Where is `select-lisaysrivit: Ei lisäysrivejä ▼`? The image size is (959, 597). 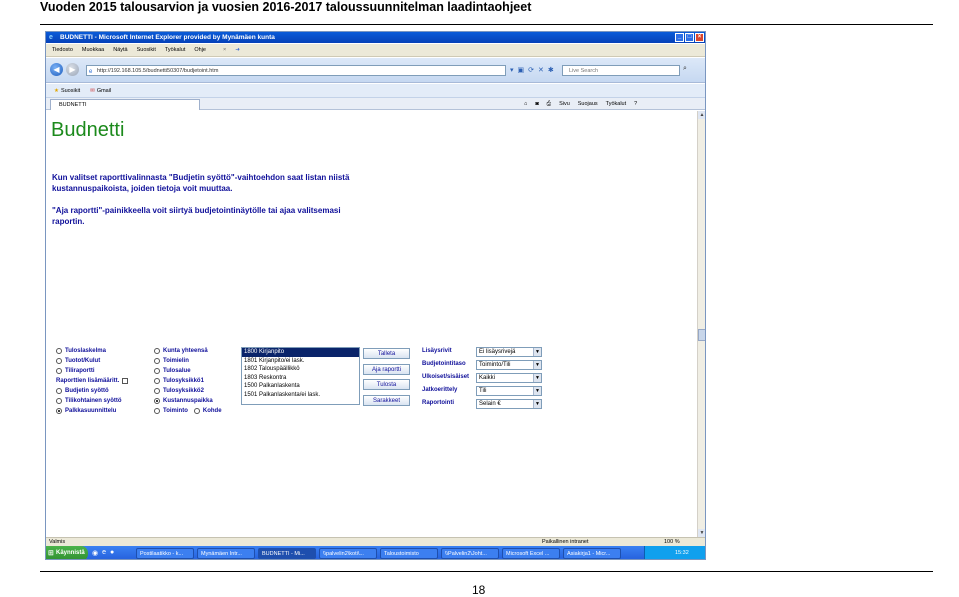
select-lisaysrivit: Ei lisäysrivejä ▼ is located at coordinates (509, 352).